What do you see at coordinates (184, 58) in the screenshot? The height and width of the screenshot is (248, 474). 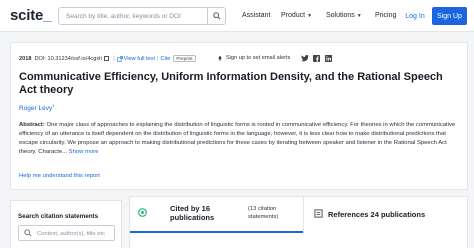 I see `preprint-badge: Preprint` at bounding box center [184, 58].